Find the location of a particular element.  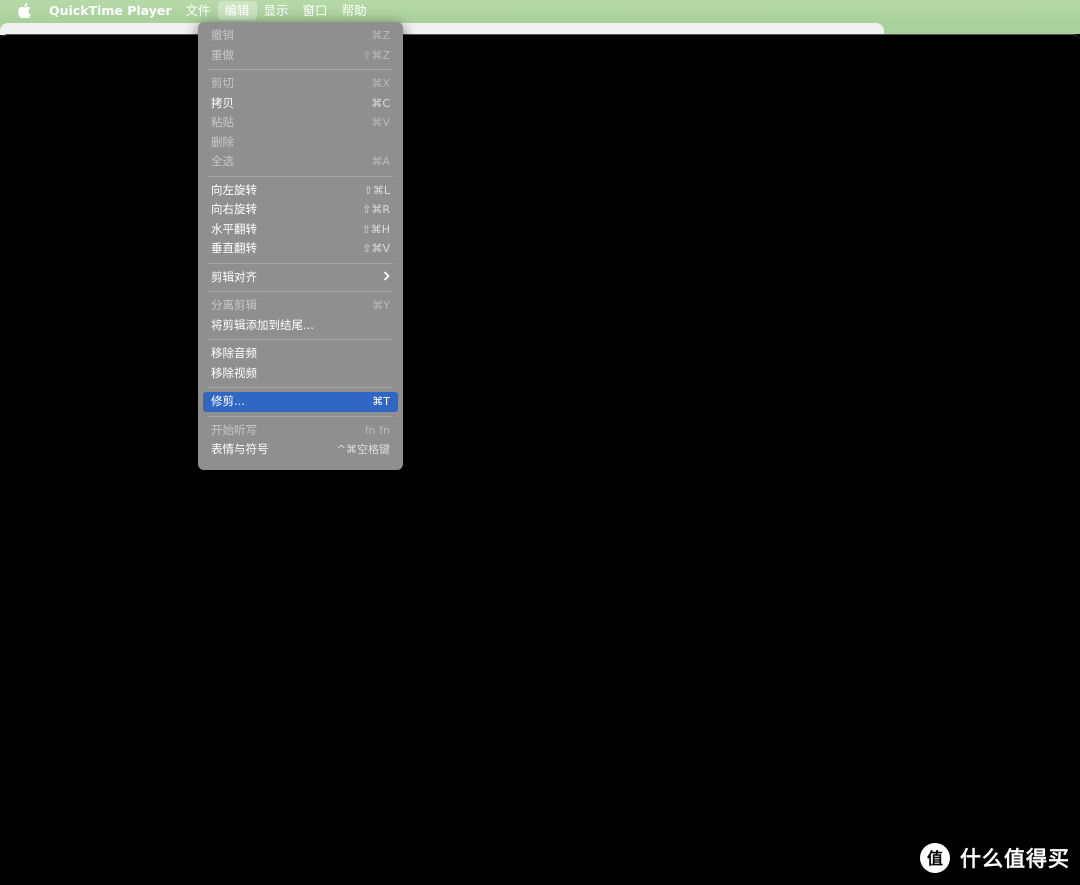

menu-window: 窗口 is located at coordinates (315, 10).